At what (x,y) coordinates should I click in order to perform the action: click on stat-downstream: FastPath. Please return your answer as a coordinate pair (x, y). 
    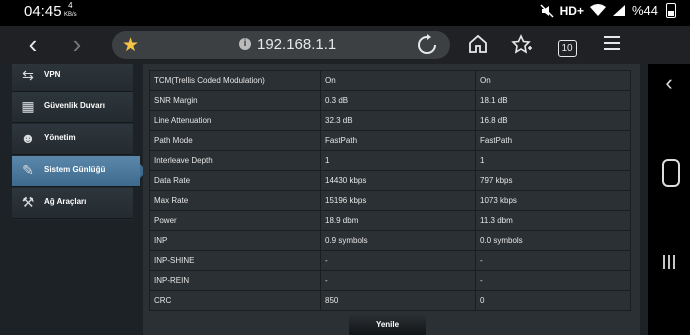
    Looking at the image, I should click on (398, 140).